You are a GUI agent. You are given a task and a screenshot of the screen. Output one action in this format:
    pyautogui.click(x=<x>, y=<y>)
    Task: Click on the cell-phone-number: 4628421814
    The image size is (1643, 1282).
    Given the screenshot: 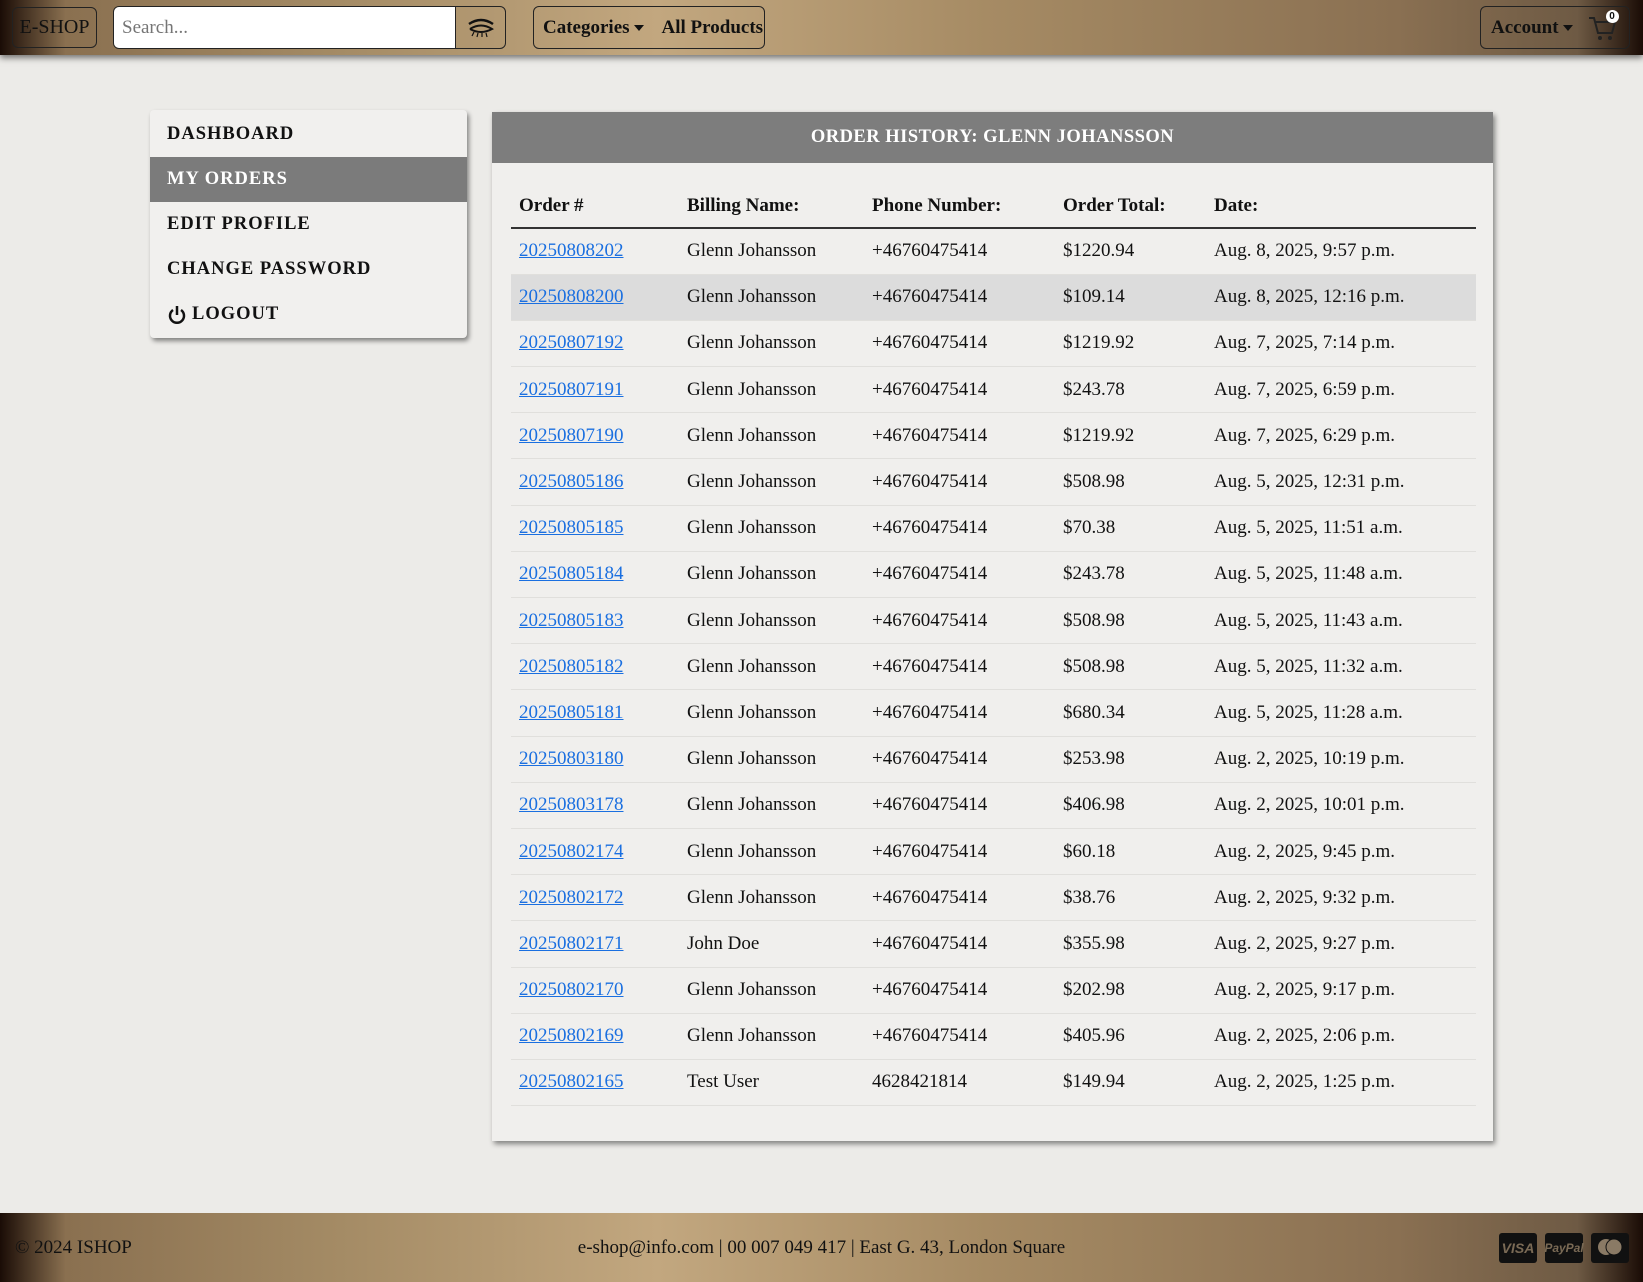 What is the action you would take?
    pyautogui.click(x=959, y=1083)
    